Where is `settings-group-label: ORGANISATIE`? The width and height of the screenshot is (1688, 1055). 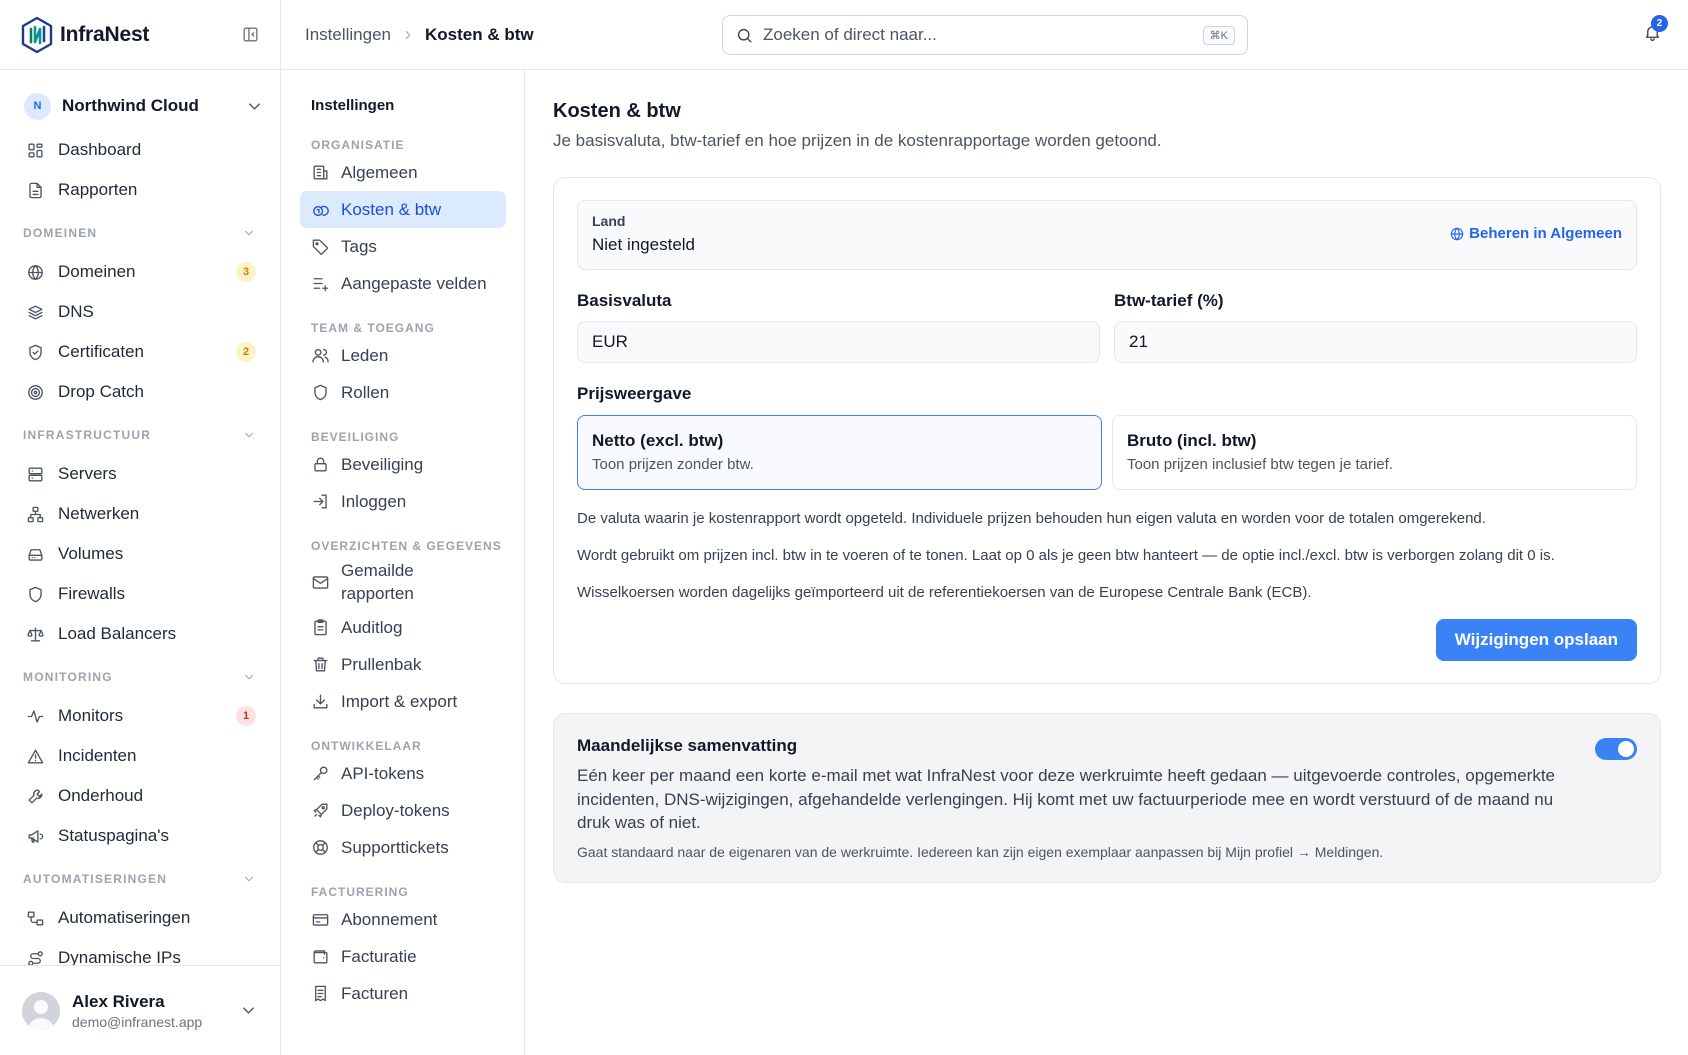 settings-group-label: ORGANISATIE is located at coordinates (358, 145).